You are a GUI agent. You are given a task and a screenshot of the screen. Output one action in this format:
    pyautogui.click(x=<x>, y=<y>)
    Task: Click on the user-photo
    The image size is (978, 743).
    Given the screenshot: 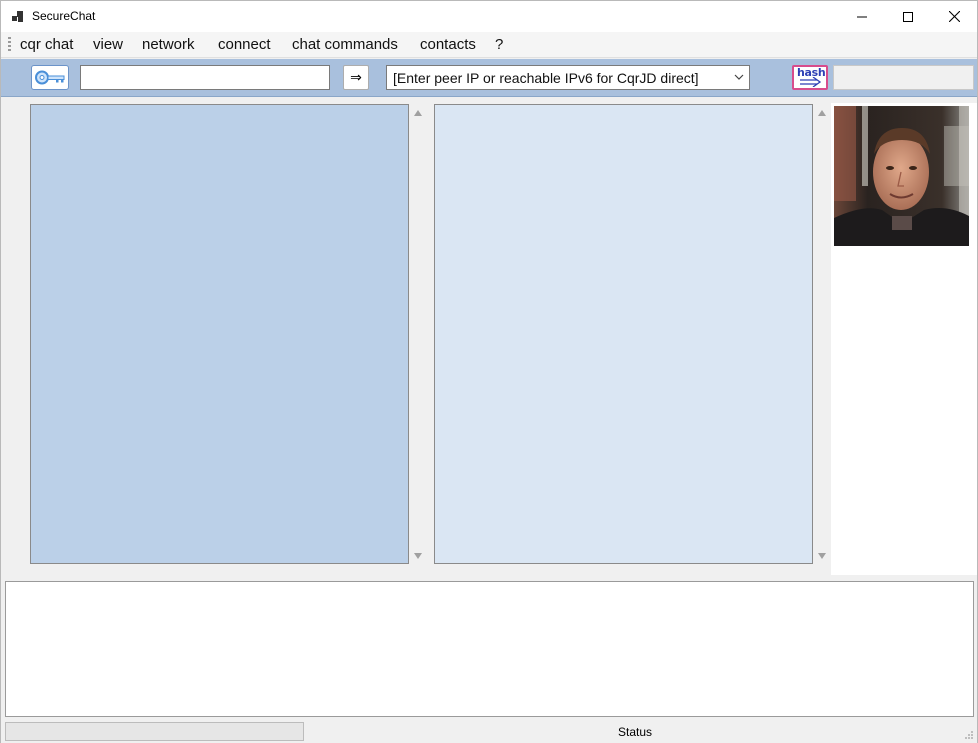 What is the action you would take?
    pyautogui.click(x=901, y=176)
    